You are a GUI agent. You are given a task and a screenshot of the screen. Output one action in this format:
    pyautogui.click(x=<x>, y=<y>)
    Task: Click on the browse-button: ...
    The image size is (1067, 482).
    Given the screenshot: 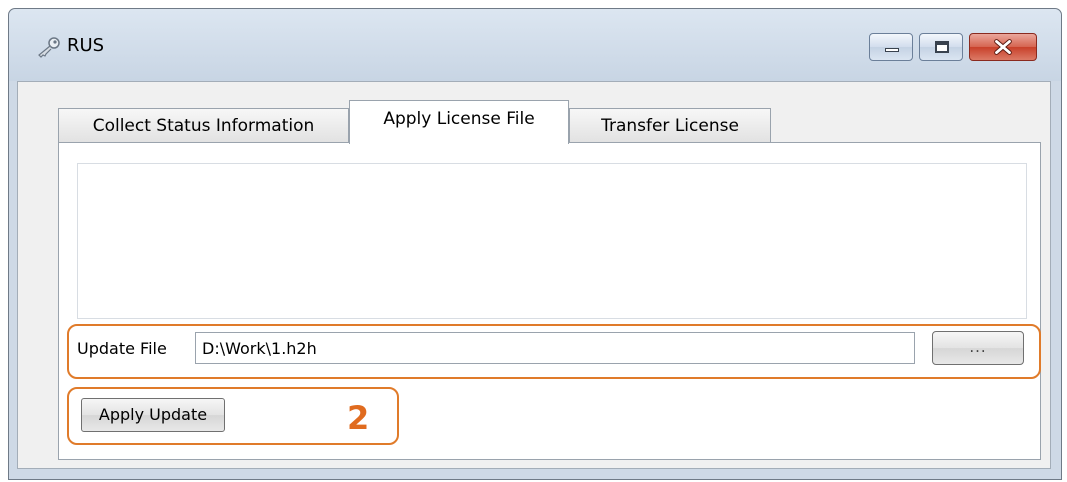 What is the action you would take?
    pyautogui.click(x=978, y=348)
    